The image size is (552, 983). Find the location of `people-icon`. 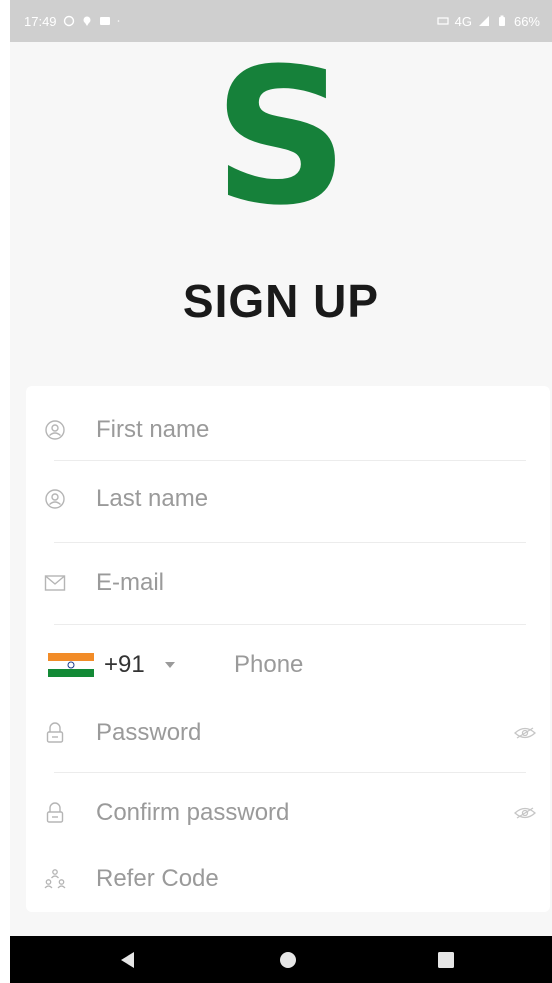

people-icon is located at coordinates (55, 879).